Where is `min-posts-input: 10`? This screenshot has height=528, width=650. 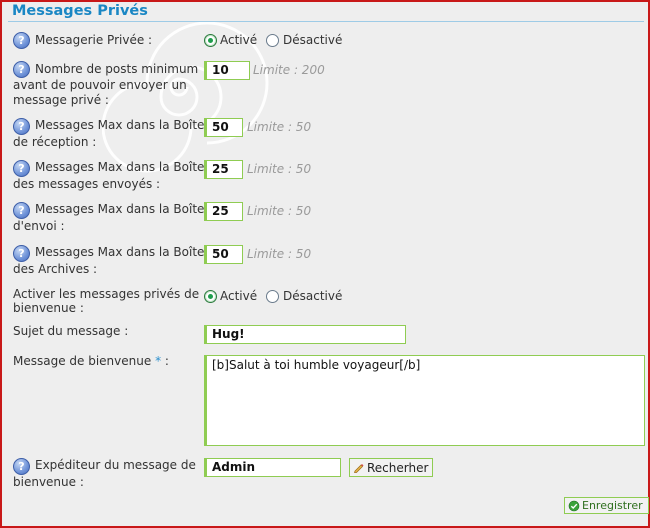
min-posts-input: 10 is located at coordinates (227, 70).